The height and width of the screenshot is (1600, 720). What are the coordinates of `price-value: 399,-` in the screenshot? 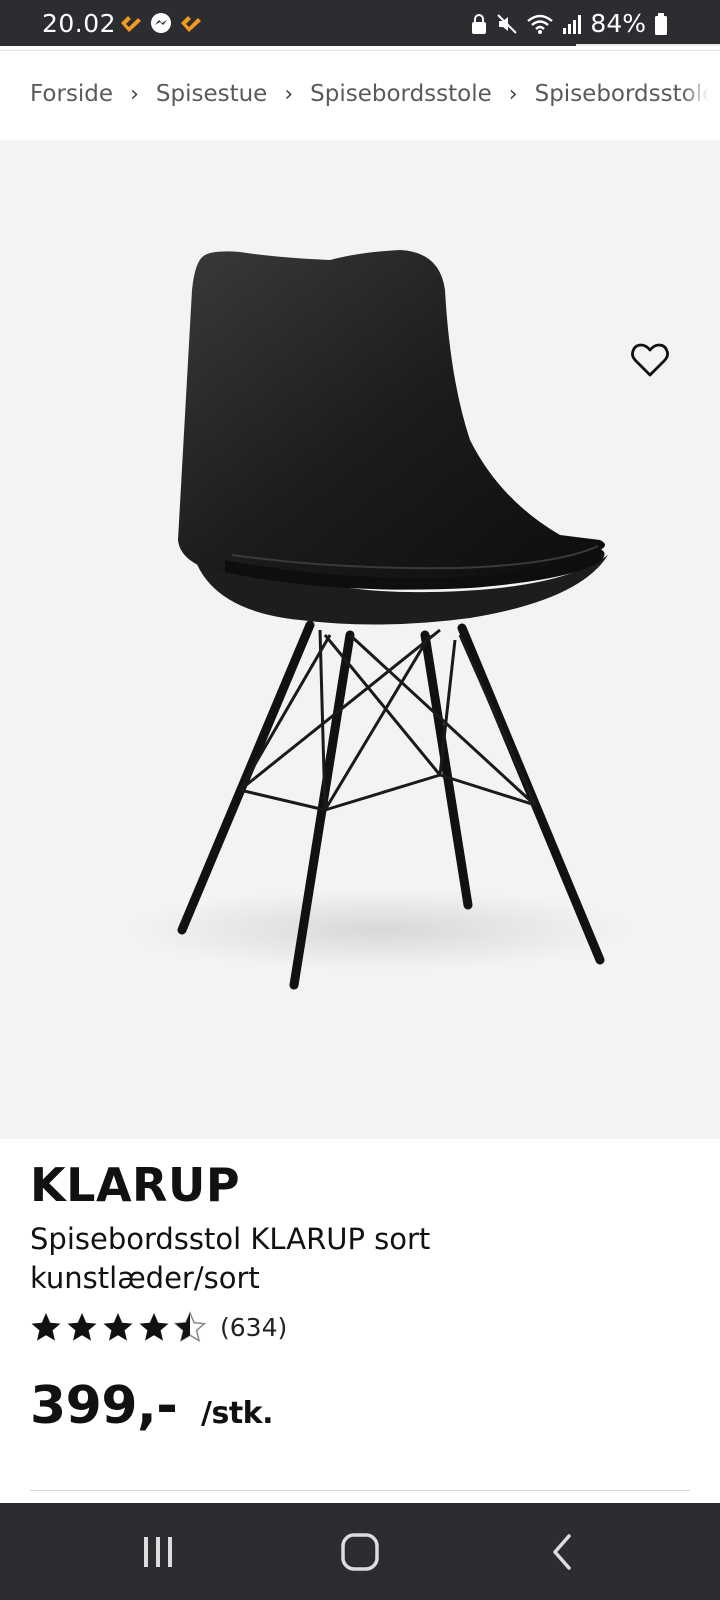 It's located at (104, 1406).